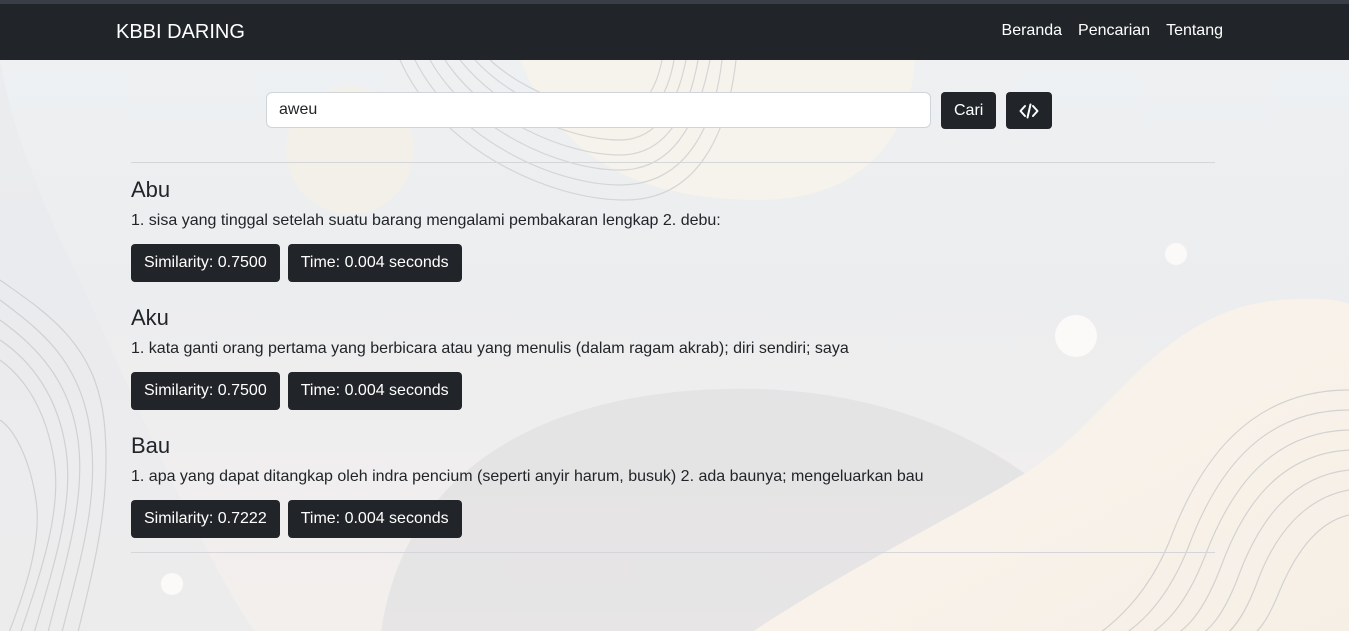 This screenshot has width=1349, height=631. Describe the element at coordinates (1194, 31) in the screenshot. I see `nav-link-tentang: Tentang` at that location.